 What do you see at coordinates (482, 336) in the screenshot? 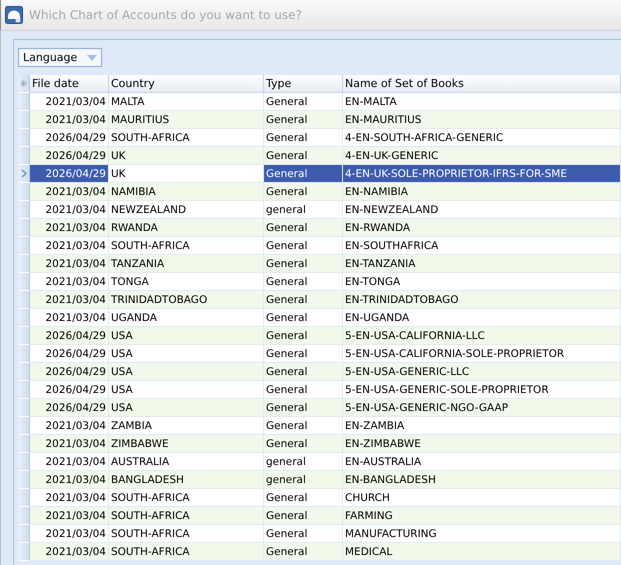
I see `table-cell: 5-EN-USA-CALIFORNIA-LLC` at bounding box center [482, 336].